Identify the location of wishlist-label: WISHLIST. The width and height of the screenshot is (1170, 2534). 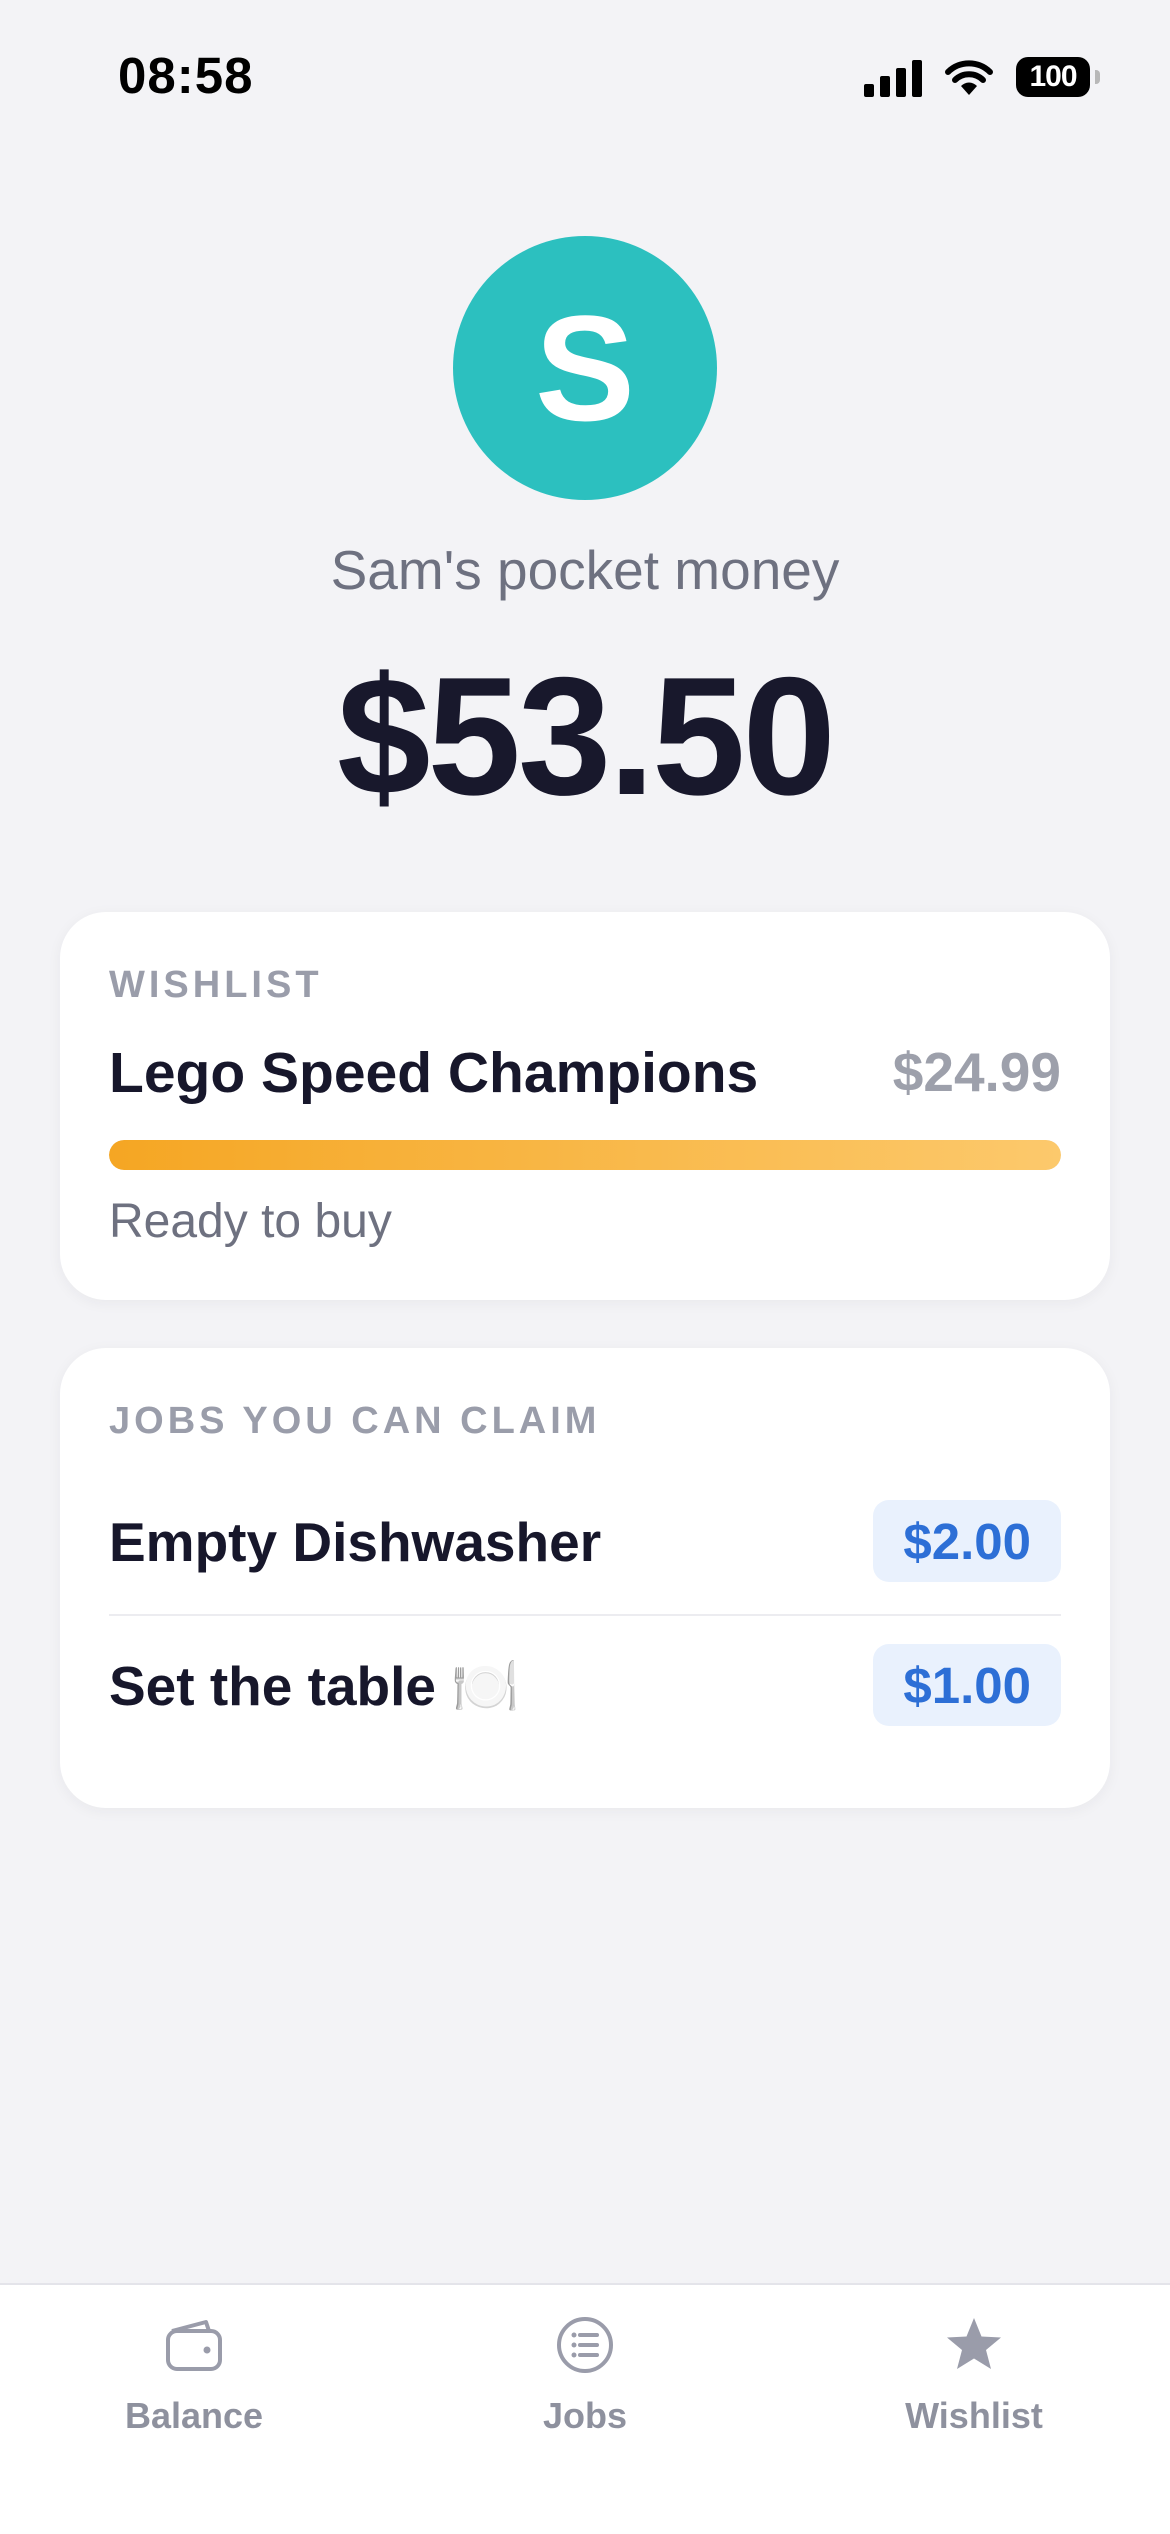
(216, 985).